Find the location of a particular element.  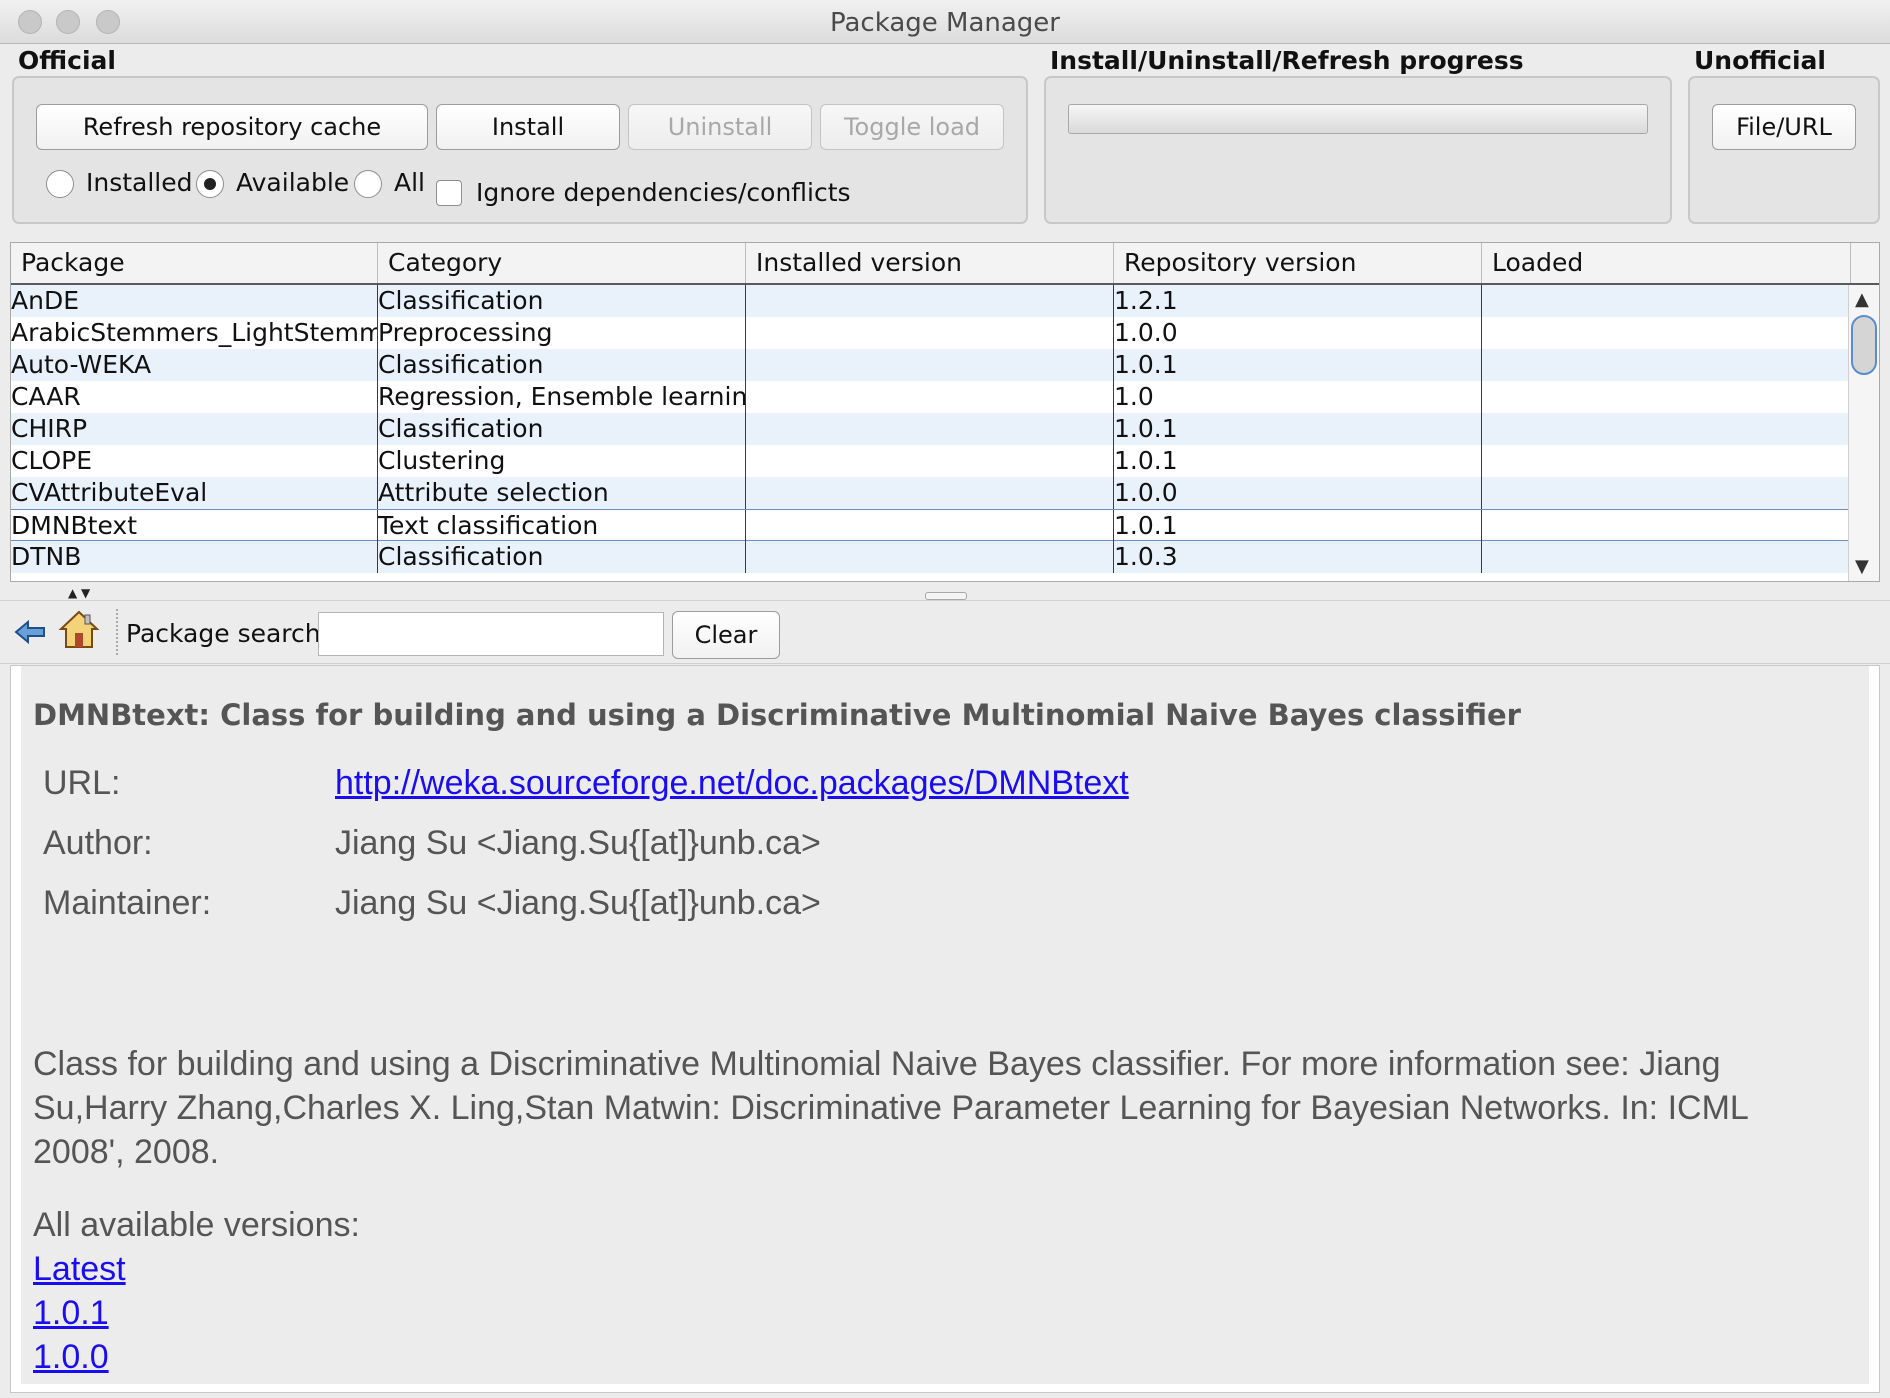

table-row: CAAR Regression, Ensemble learning 1.0 is located at coordinates (931, 397).